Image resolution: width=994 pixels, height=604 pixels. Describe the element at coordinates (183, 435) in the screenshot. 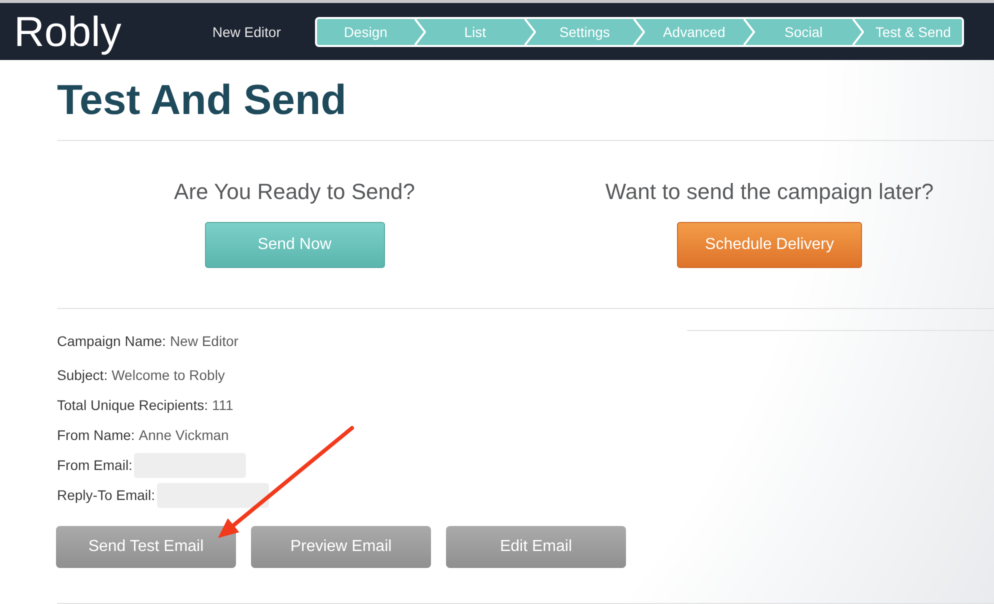

I see `detail-value: Anne Vickman` at that location.